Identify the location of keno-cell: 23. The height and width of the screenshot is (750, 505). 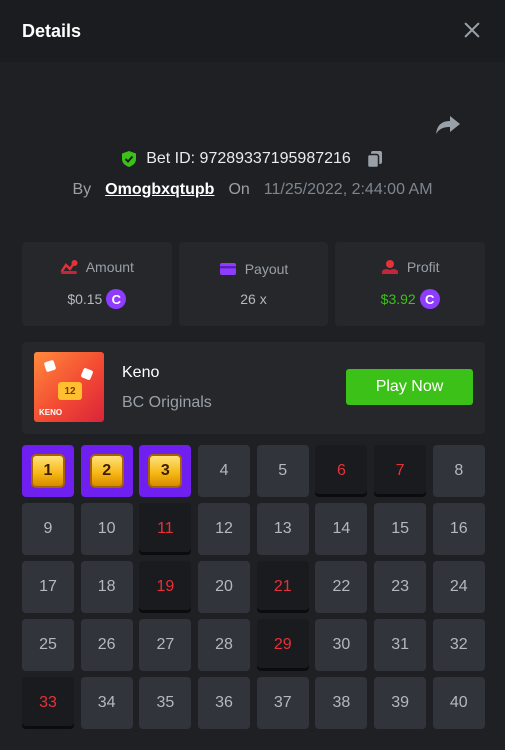
(400, 587).